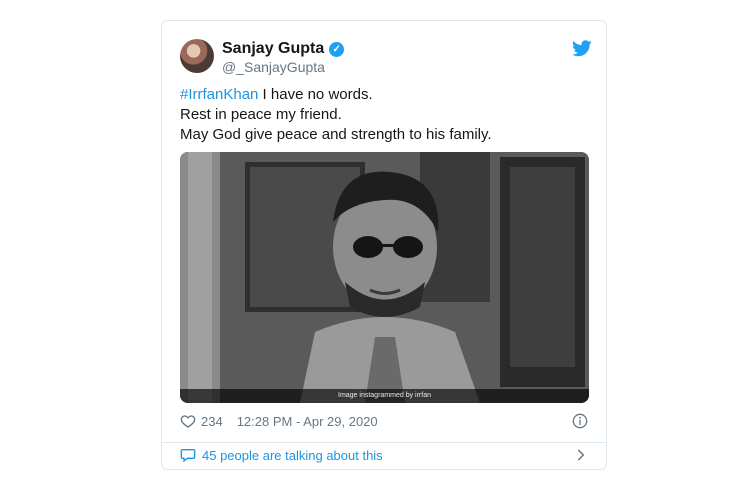 The image size is (750, 480). What do you see at coordinates (582, 48) in the screenshot?
I see `twitter-icon` at bounding box center [582, 48].